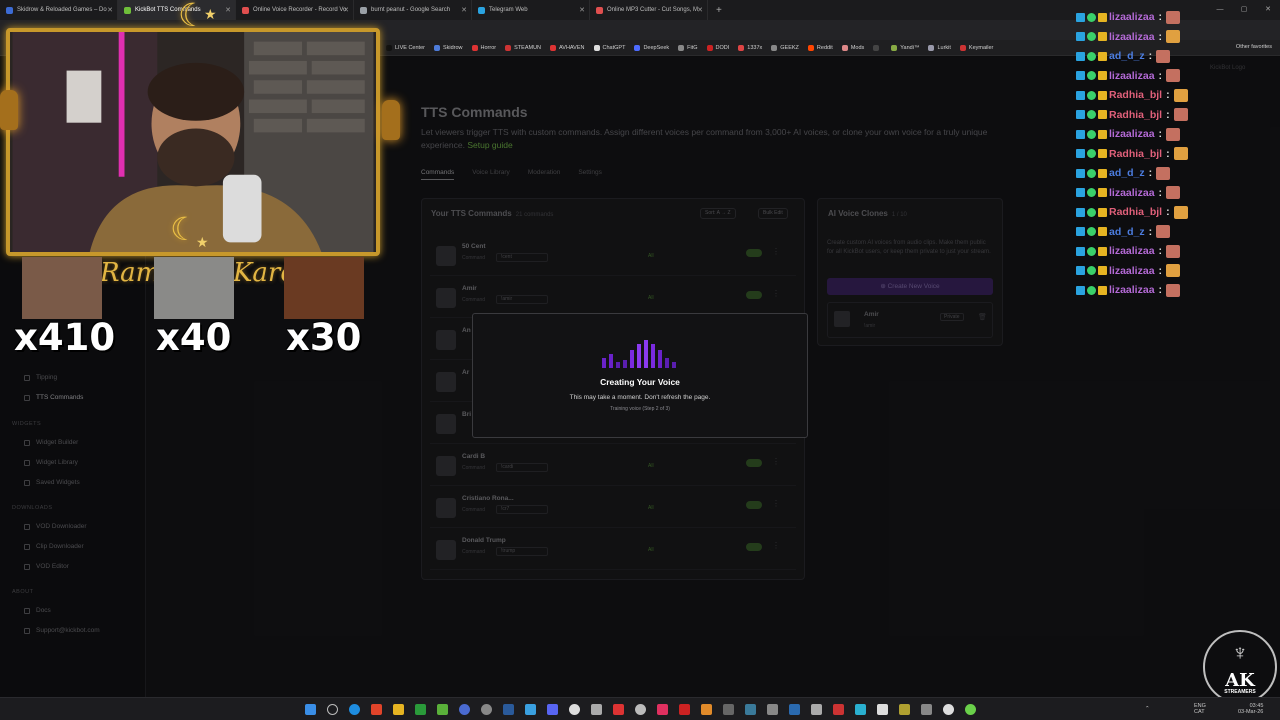 The width and height of the screenshot is (1280, 720). Describe the element at coordinates (202, 242) in the screenshot. I see `star-icon: ★` at that location.